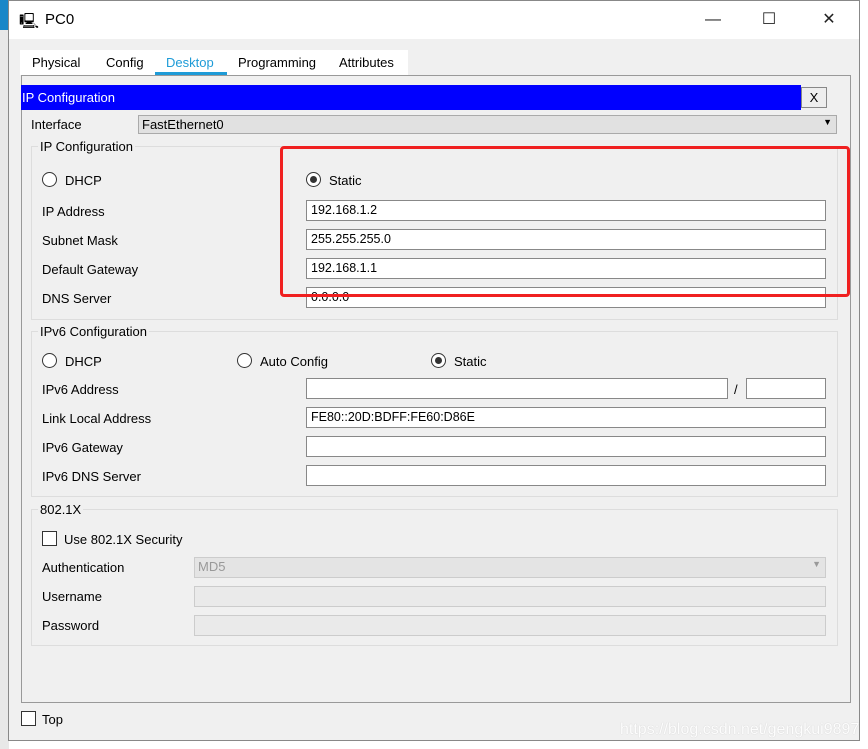  What do you see at coordinates (438, 360) in the screenshot?
I see `ipv6-static-radio` at bounding box center [438, 360].